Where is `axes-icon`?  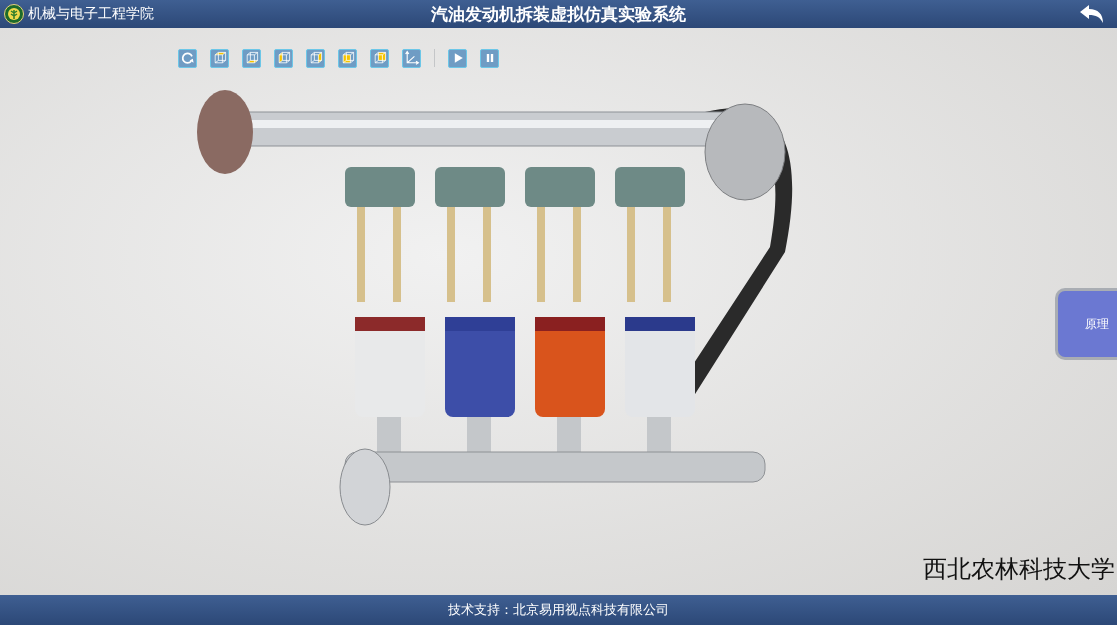 axes-icon is located at coordinates (411, 58).